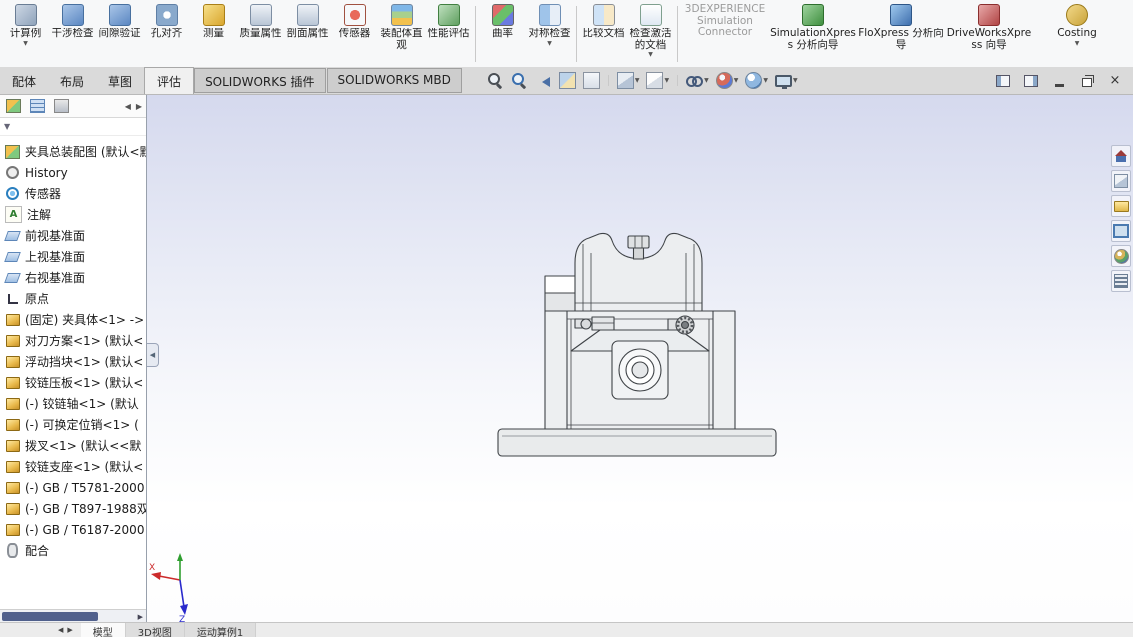 This screenshot has height=637, width=1133. I want to click on tree-item: A 注解, so click(73, 214).